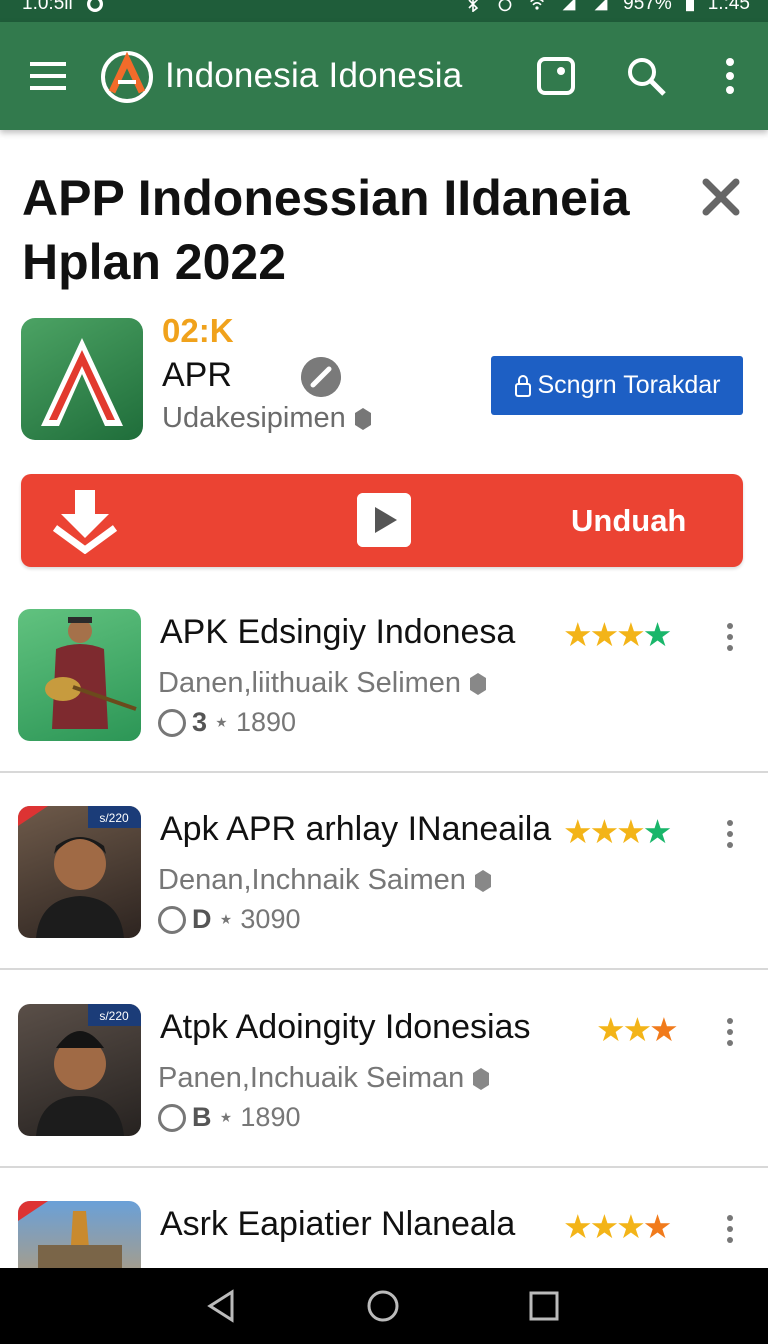 The height and width of the screenshot is (1344, 768). Describe the element at coordinates (473, 6) in the screenshot. I see `bluetooth-icon` at that location.